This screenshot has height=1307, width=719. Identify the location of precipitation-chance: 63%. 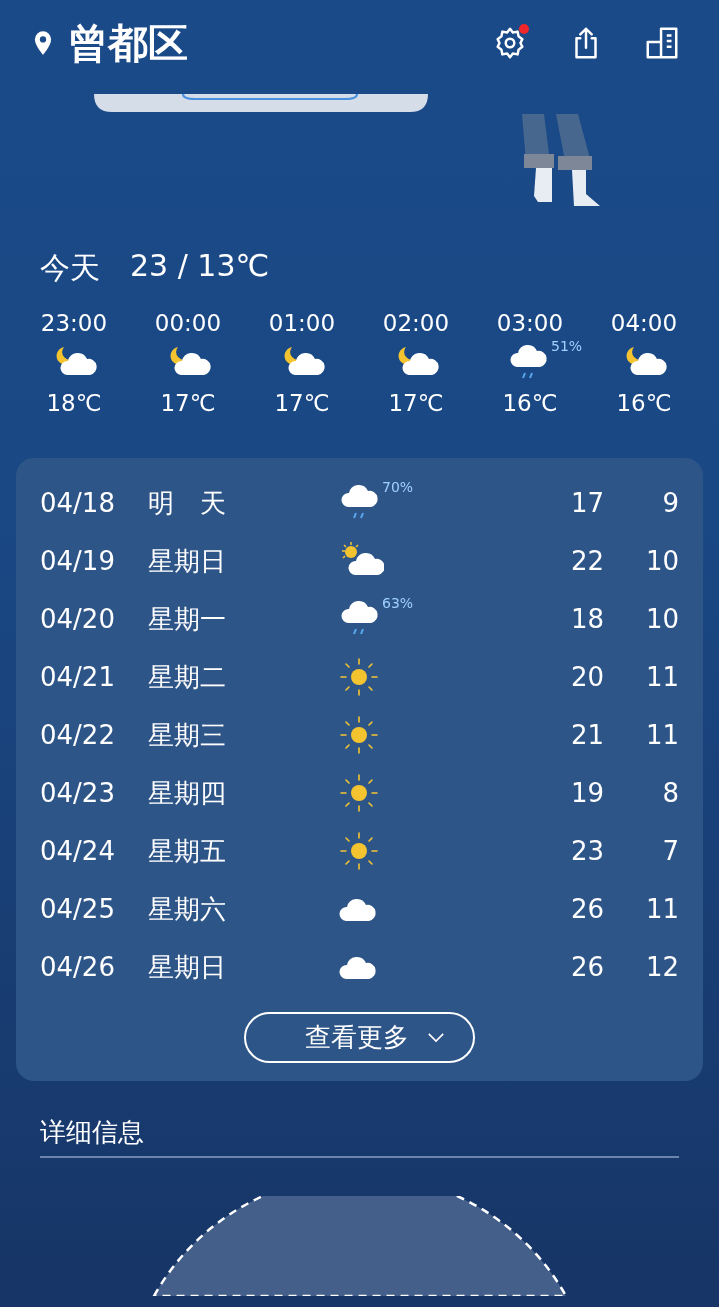
(398, 603).